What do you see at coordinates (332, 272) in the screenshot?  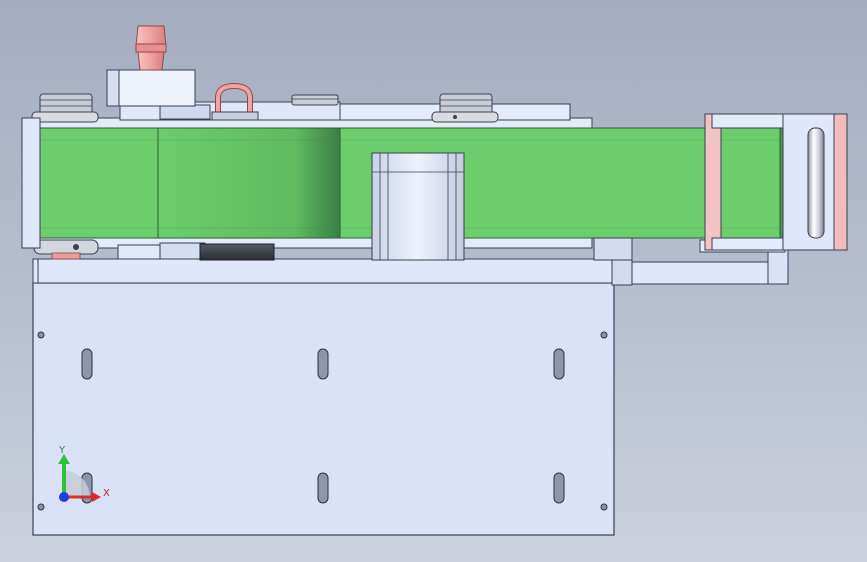 I see `base-top-rail` at bounding box center [332, 272].